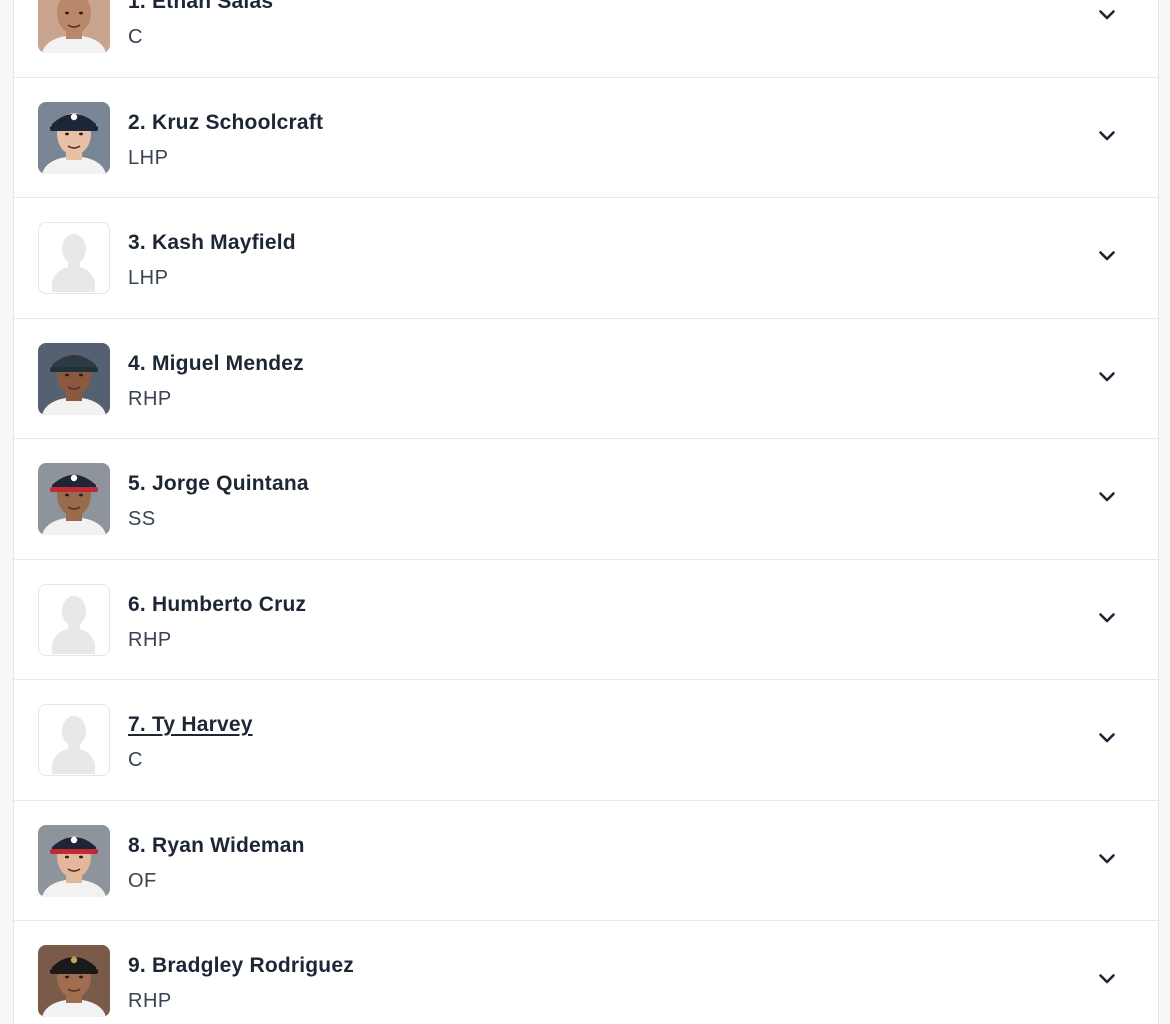 This screenshot has width=1170, height=1024. Describe the element at coordinates (586, 258) in the screenshot. I see `player-row: 3. Kash Mayfield LHP` at that location.